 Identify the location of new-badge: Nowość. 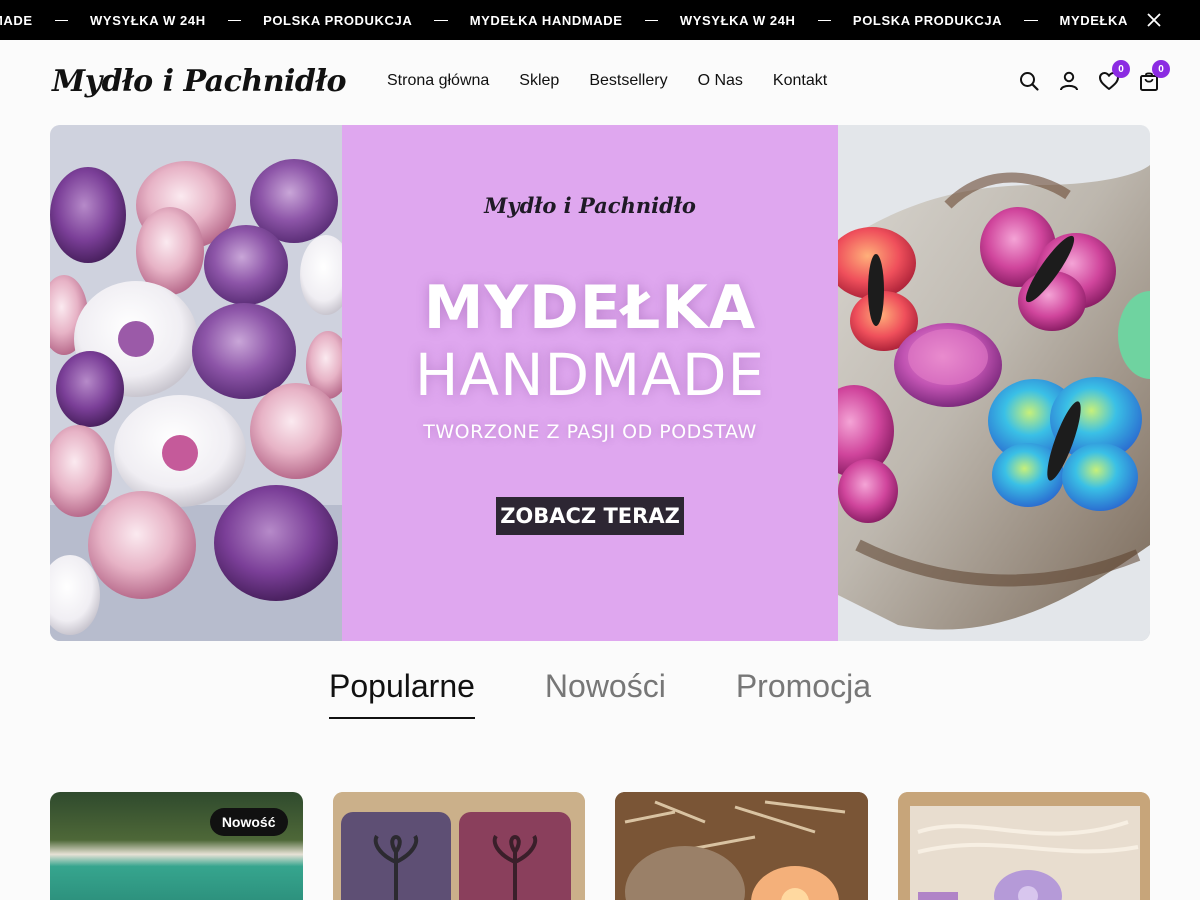
(248, 822).